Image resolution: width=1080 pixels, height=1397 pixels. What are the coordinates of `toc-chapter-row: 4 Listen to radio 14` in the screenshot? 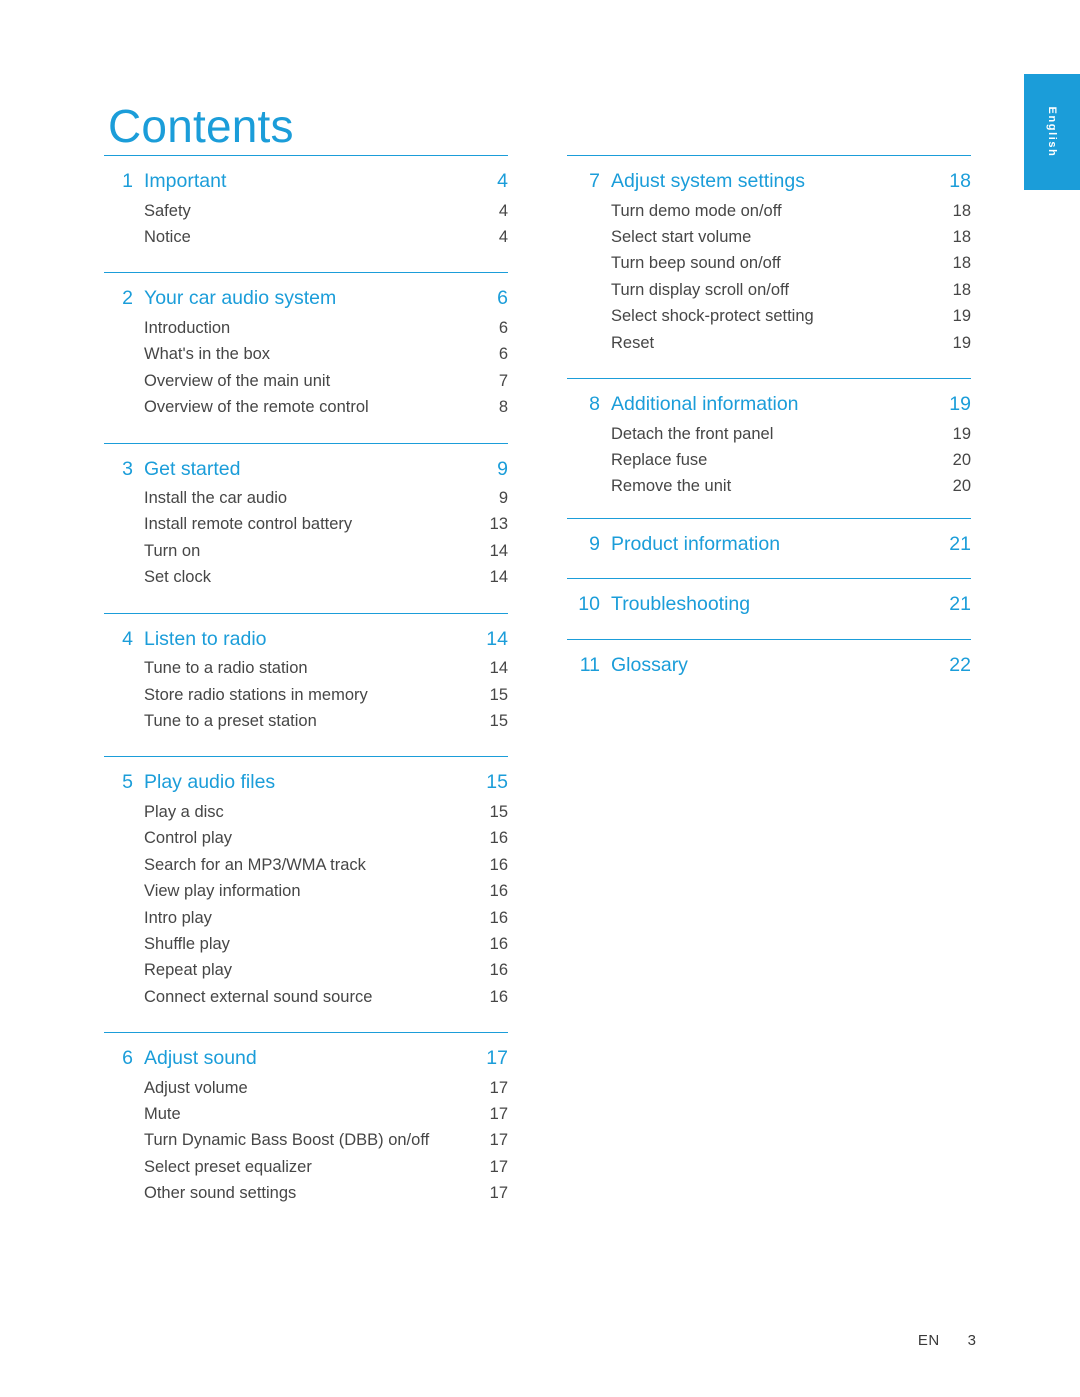 It's located at (306, 640).